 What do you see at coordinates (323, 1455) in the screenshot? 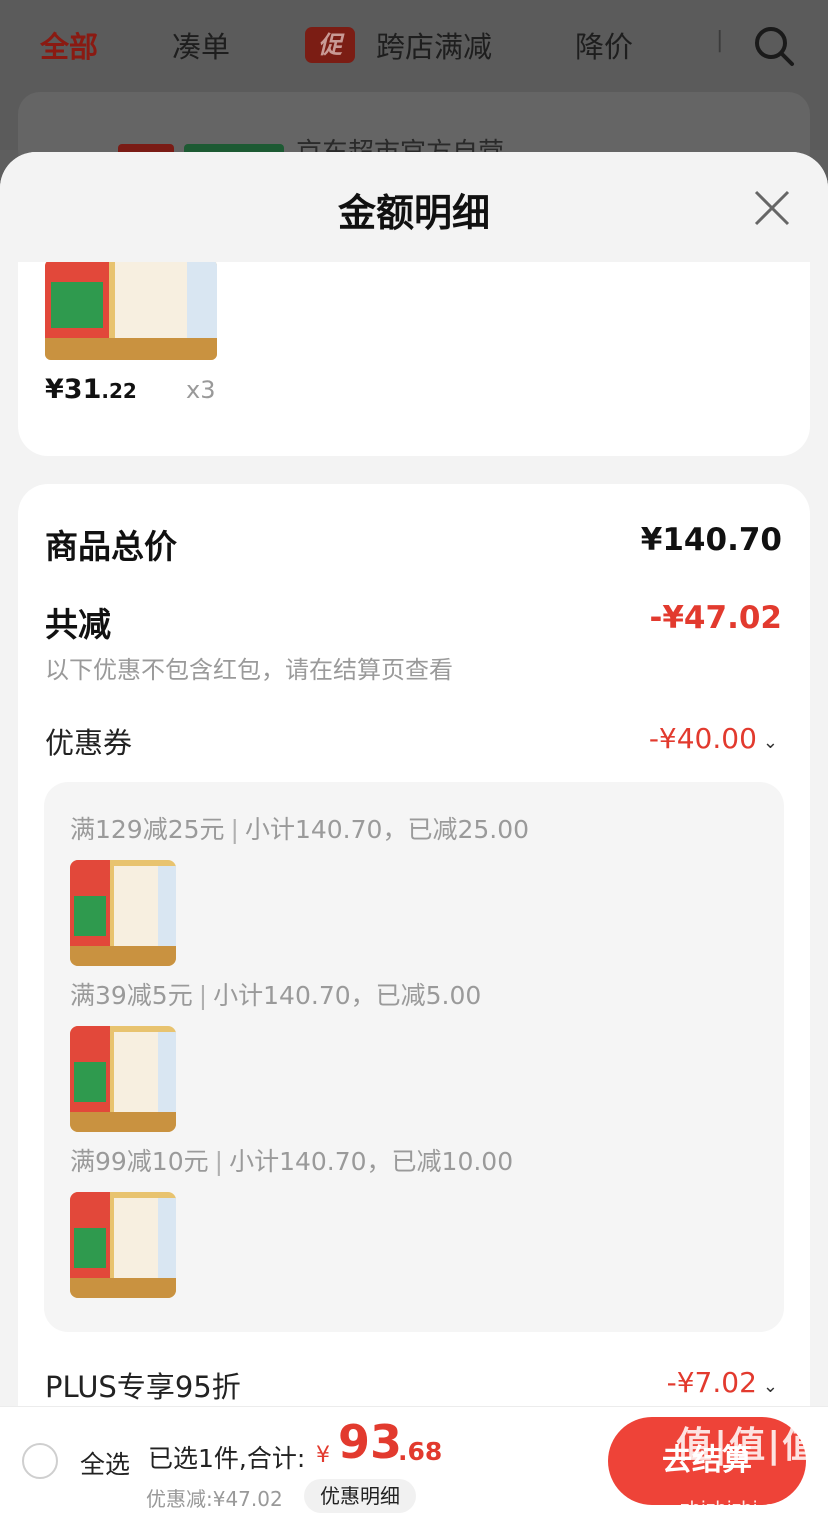
I see `total-currency: ¥` at bounding box center [323, 1455].